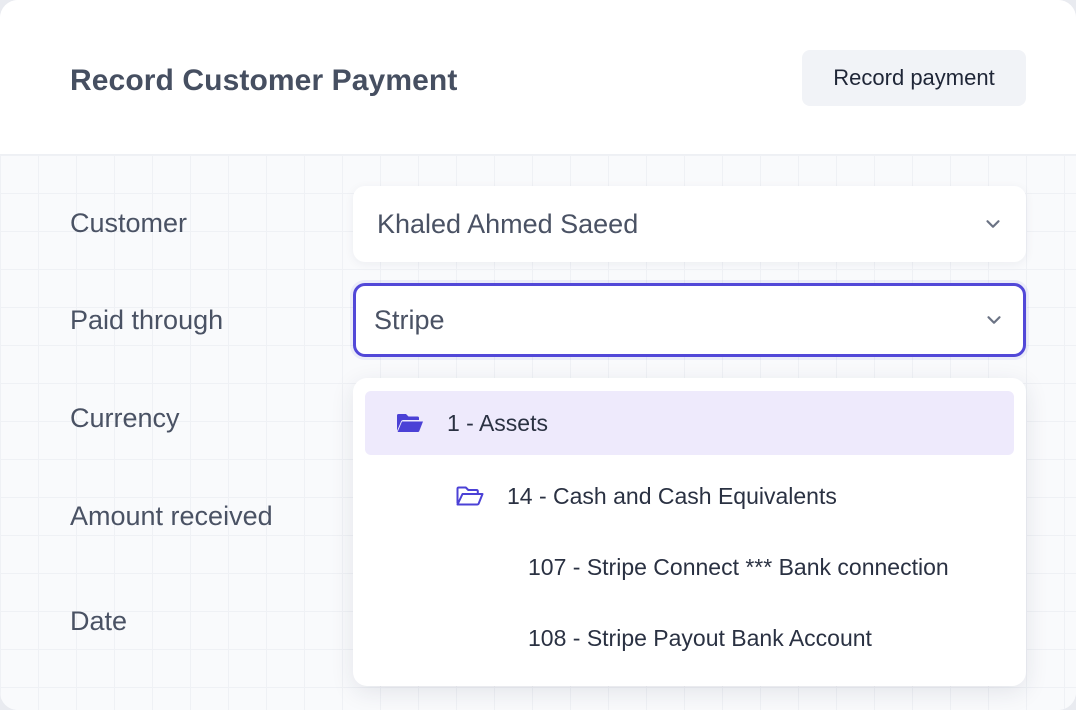 This screenshot has height=710, width=1076. Describe the element at coordinates (129, 223) in the screenshot. I see `customer-label: Customer` at that location.